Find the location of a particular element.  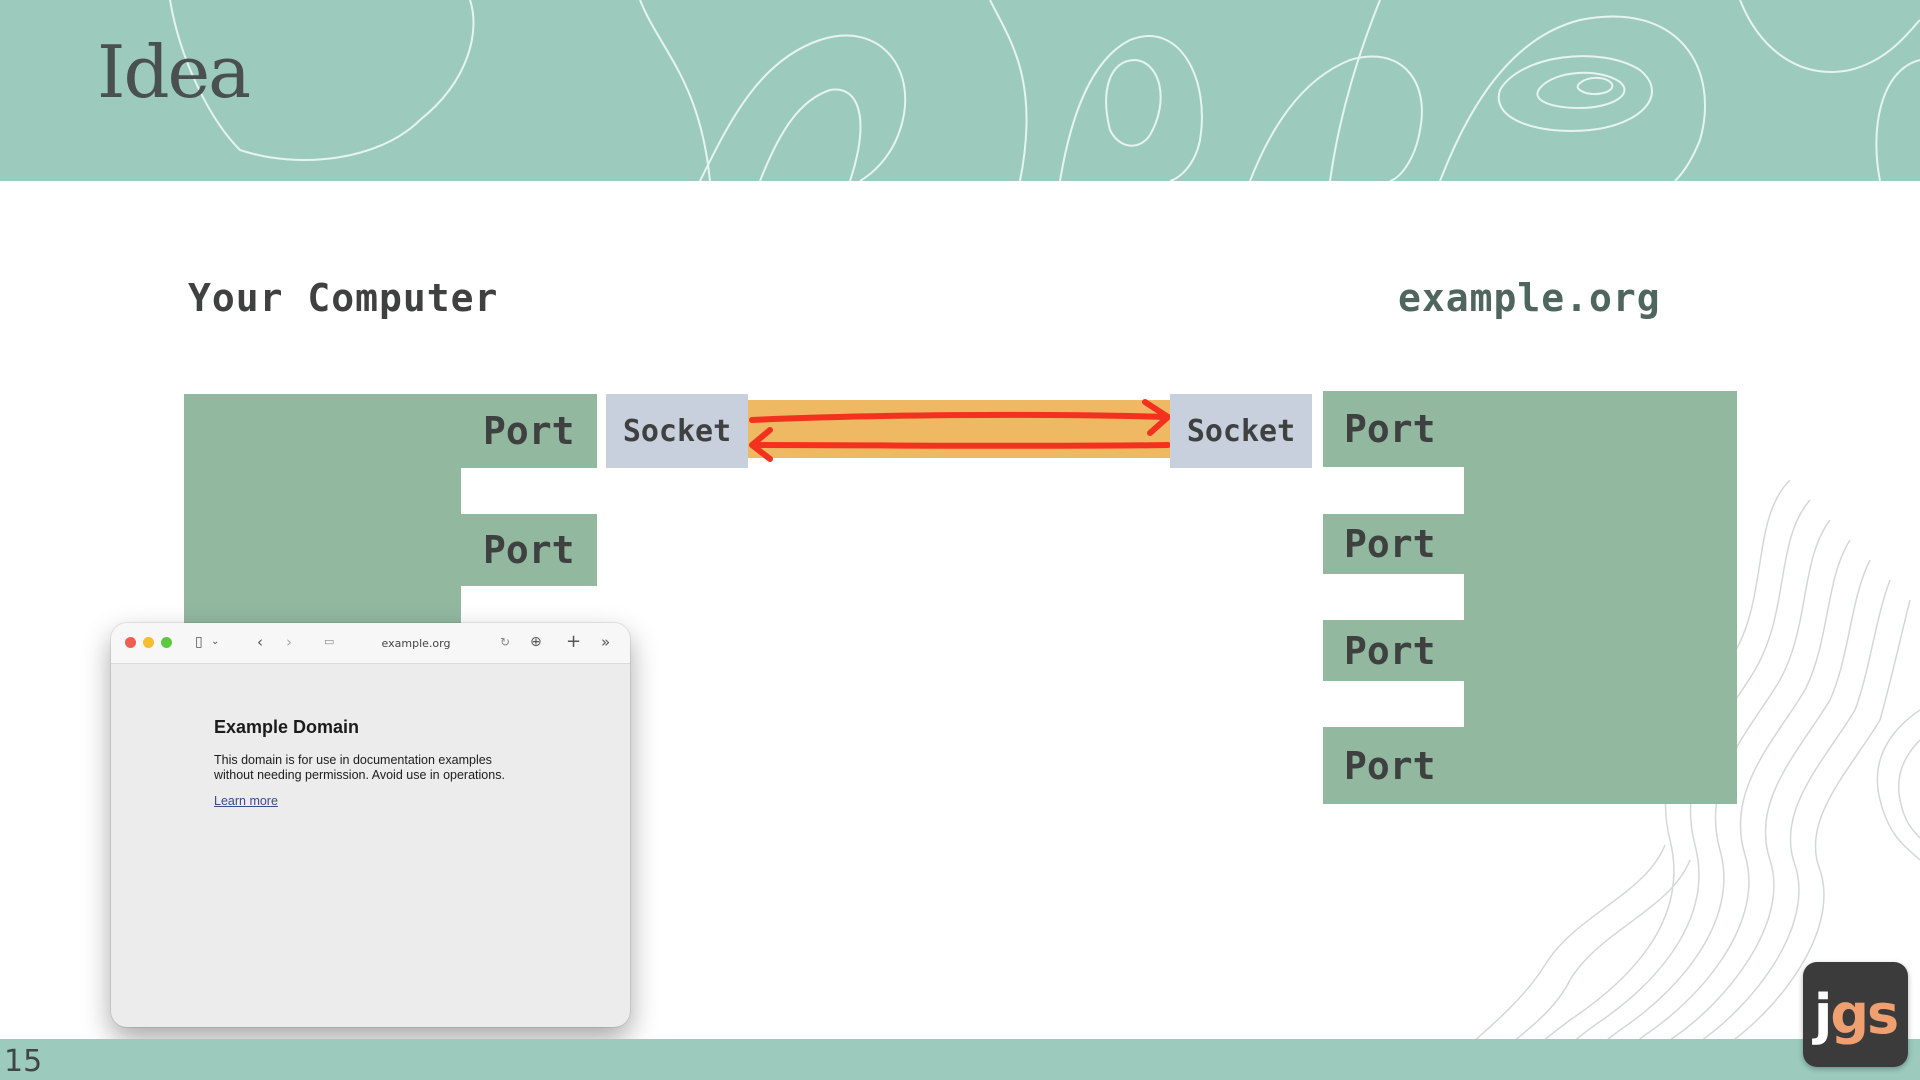

logo-letter-j: j is located at coordinates (1822, 1014).